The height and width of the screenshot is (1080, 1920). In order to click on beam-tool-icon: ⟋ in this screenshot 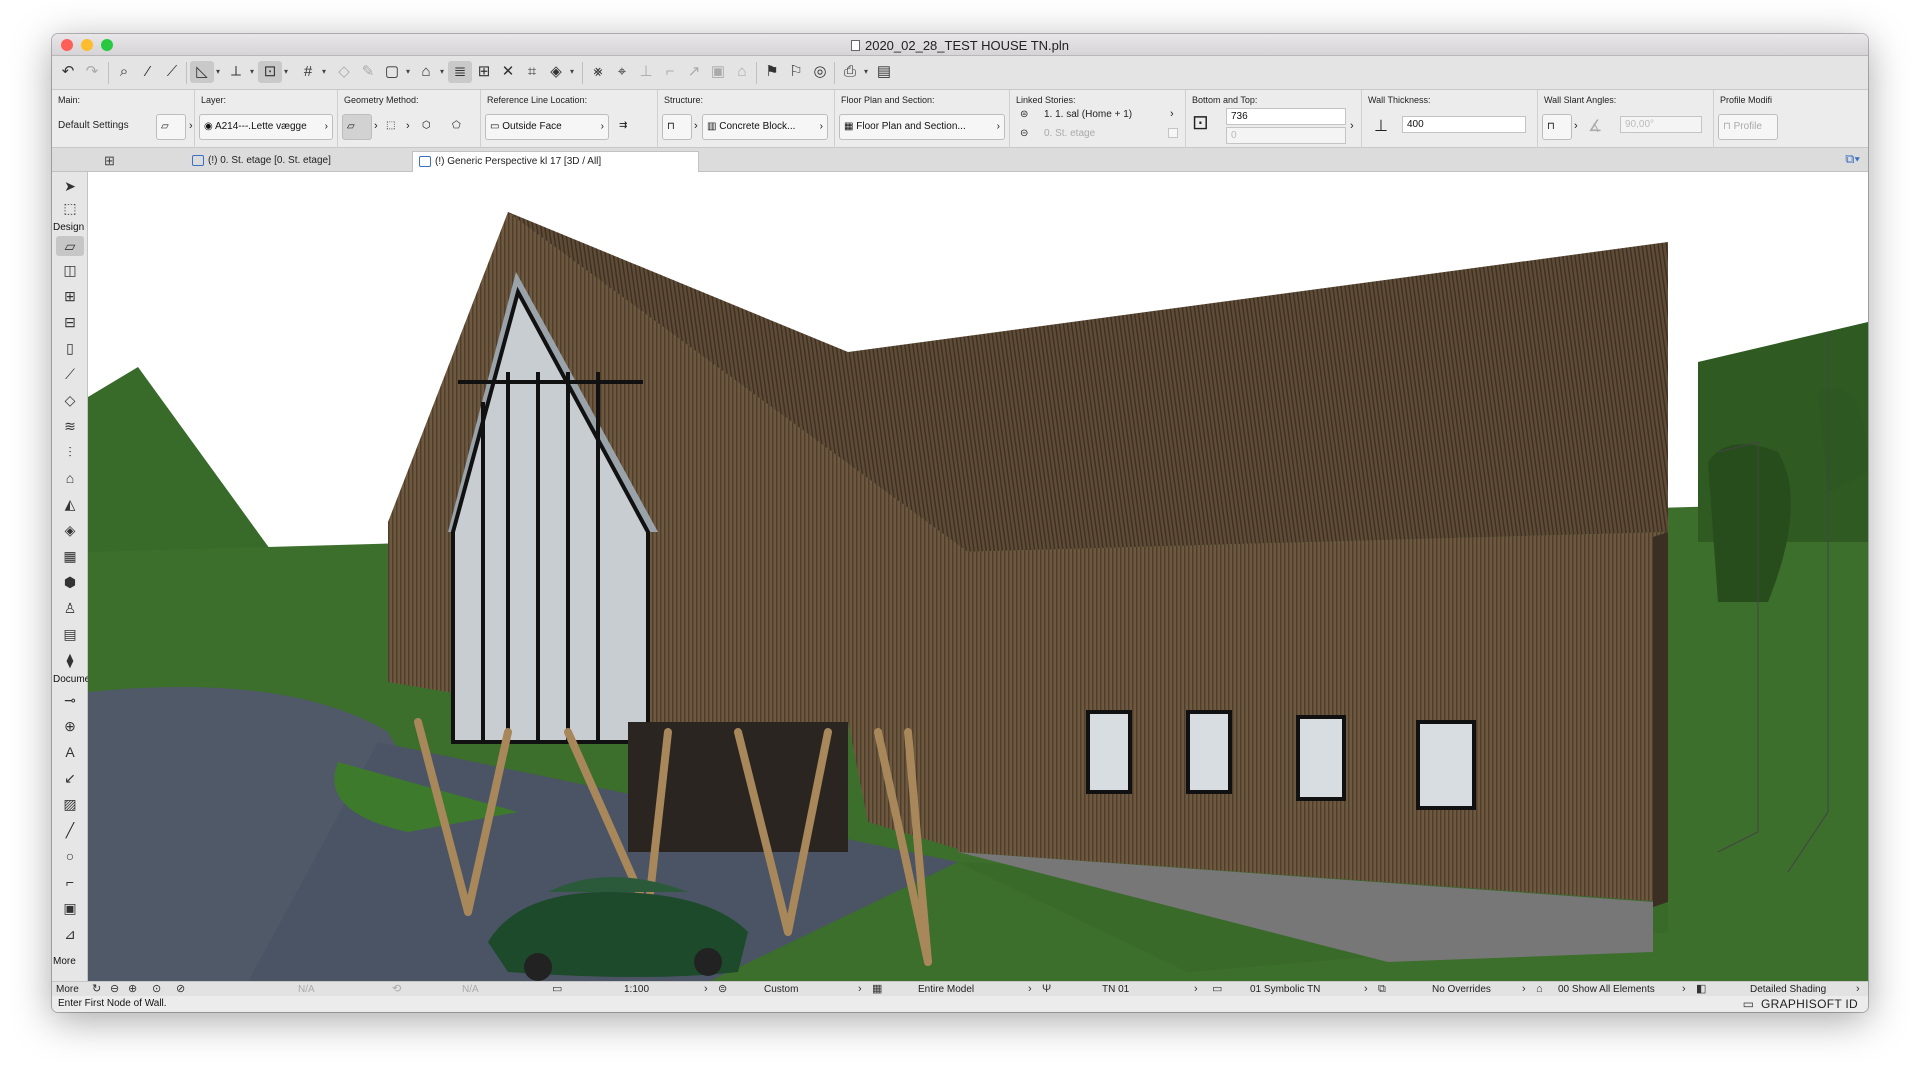, I will do `click(70, 374)`.